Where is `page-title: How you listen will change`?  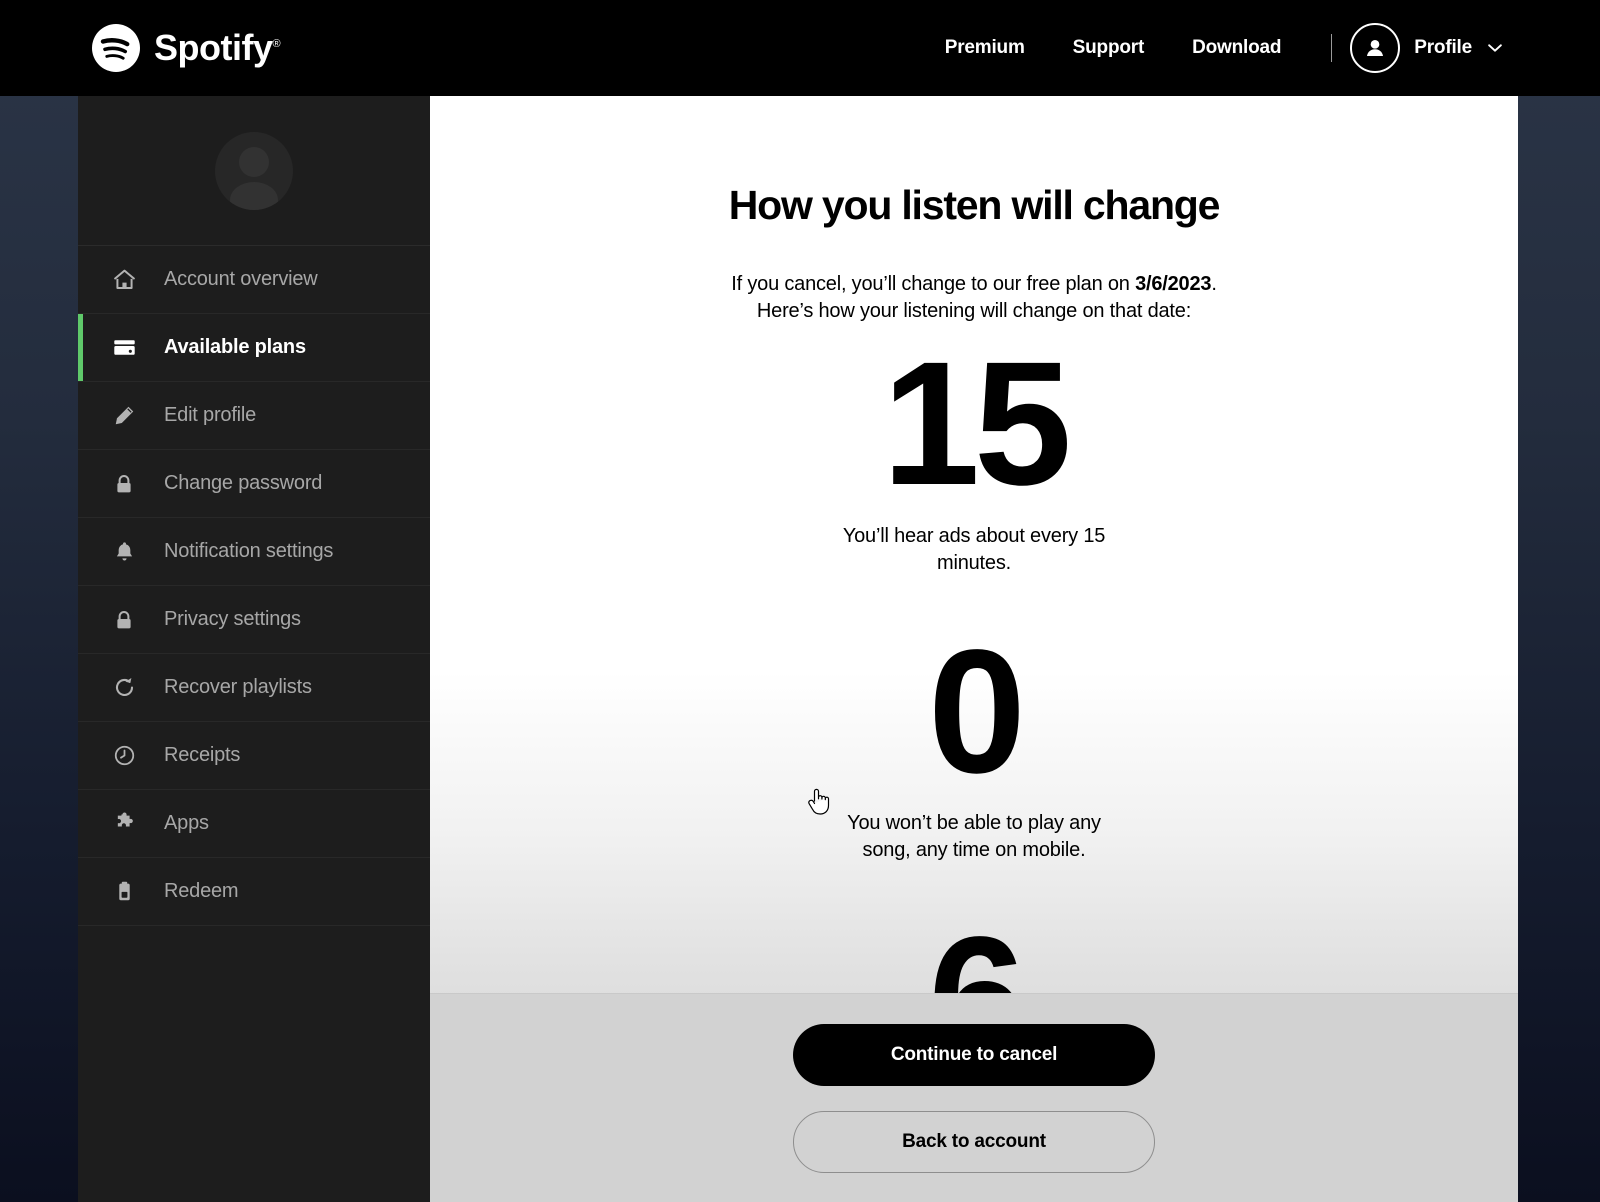 page-title: How you listen will change is located at coordinates (974, 205).